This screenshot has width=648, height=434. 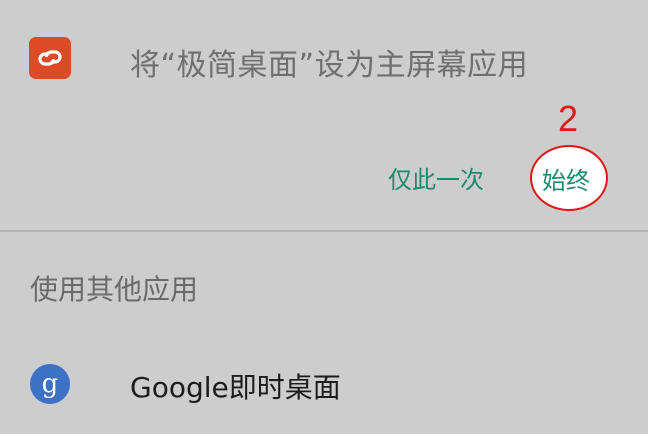 I want to click on other-app-name: Google即时桌面, so click(x=235, y=387).